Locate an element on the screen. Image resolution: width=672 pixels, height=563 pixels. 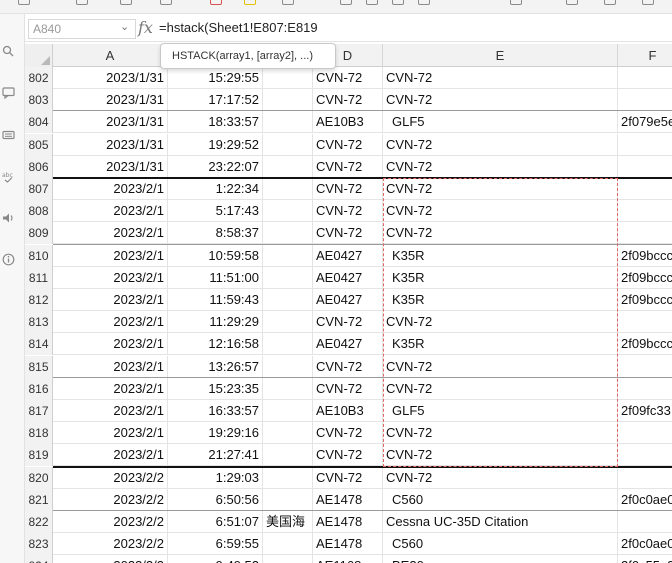
cell-time: 6:50:56 is located at coordinates (215, 499).